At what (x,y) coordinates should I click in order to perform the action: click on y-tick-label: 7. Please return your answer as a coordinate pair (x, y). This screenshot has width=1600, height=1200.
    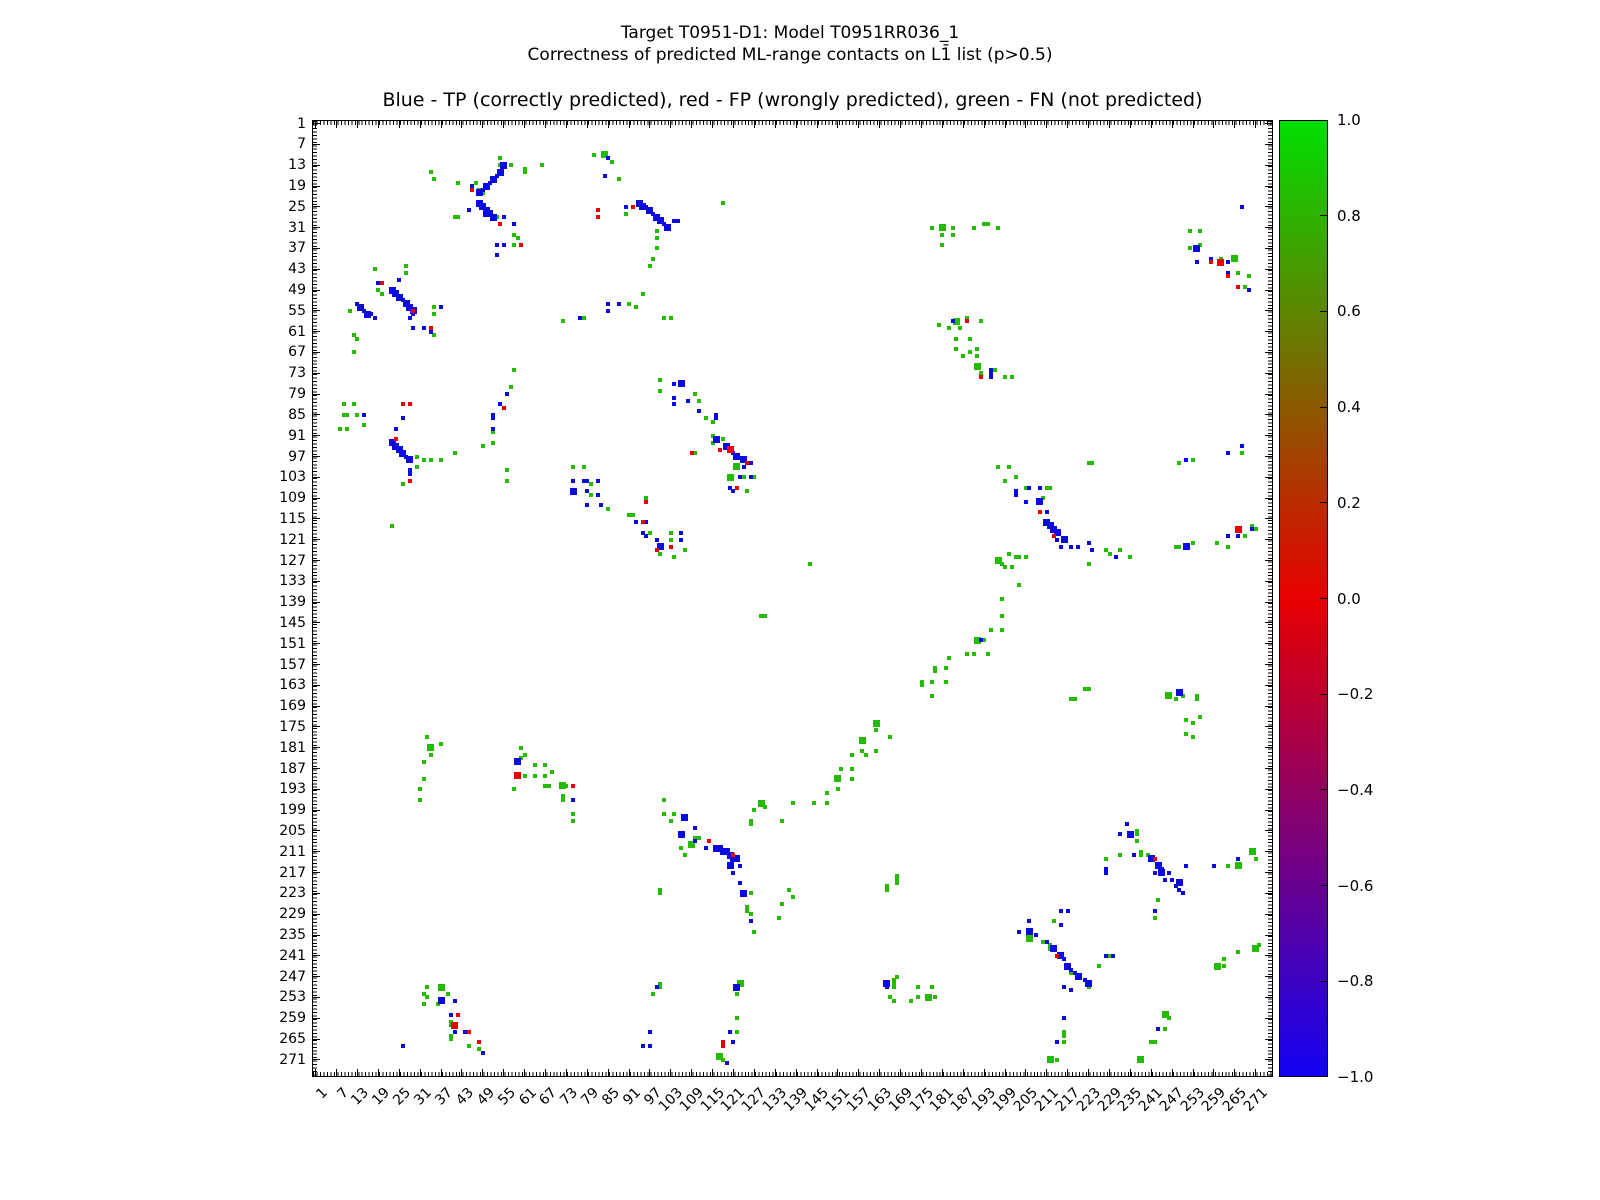
    Looking at the image, I should click on (301, 144).